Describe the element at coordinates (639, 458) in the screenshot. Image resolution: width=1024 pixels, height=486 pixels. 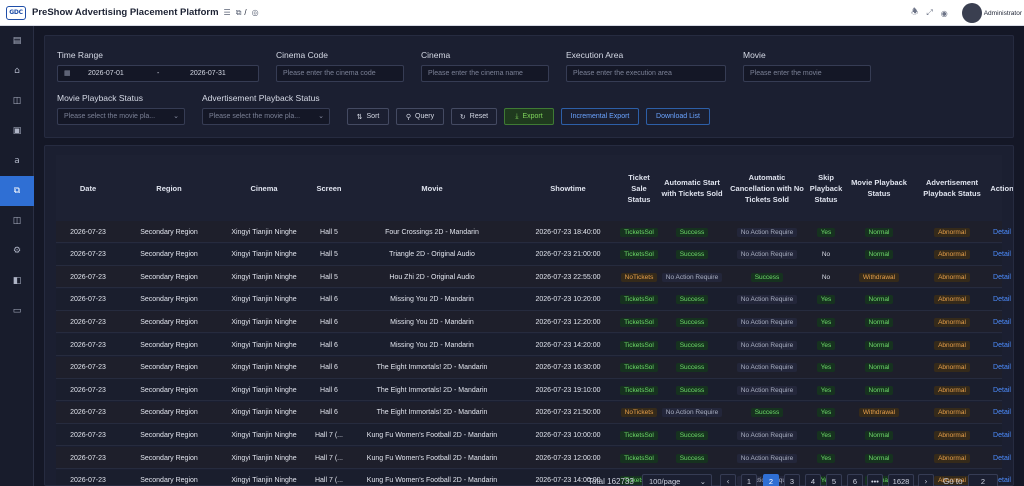
I see `cell-ticket-sale: TicketsSol` at that location.